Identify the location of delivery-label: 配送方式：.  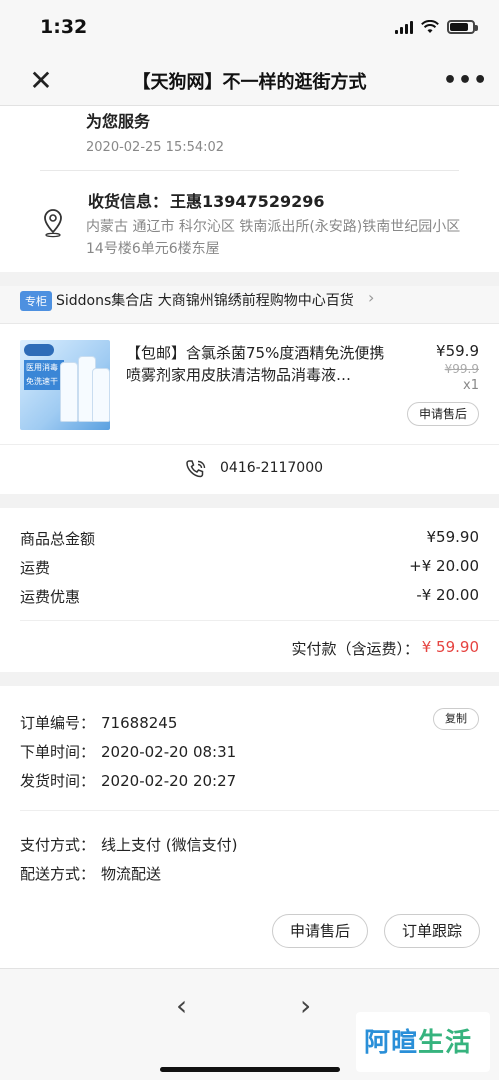
(58, 874).